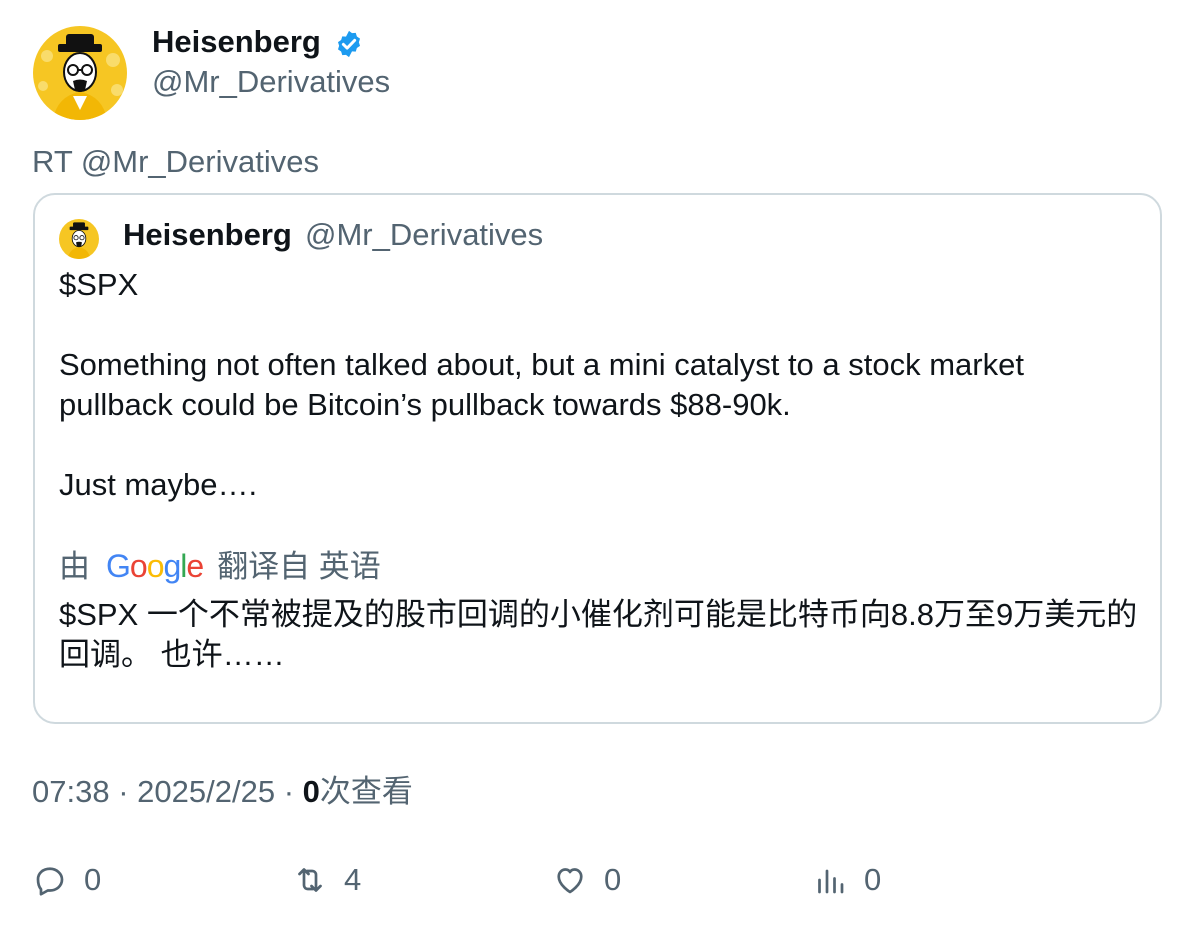 The image size is (1196, 926). I want to click on quoted-text-line: $SPX, so click(99, 284).